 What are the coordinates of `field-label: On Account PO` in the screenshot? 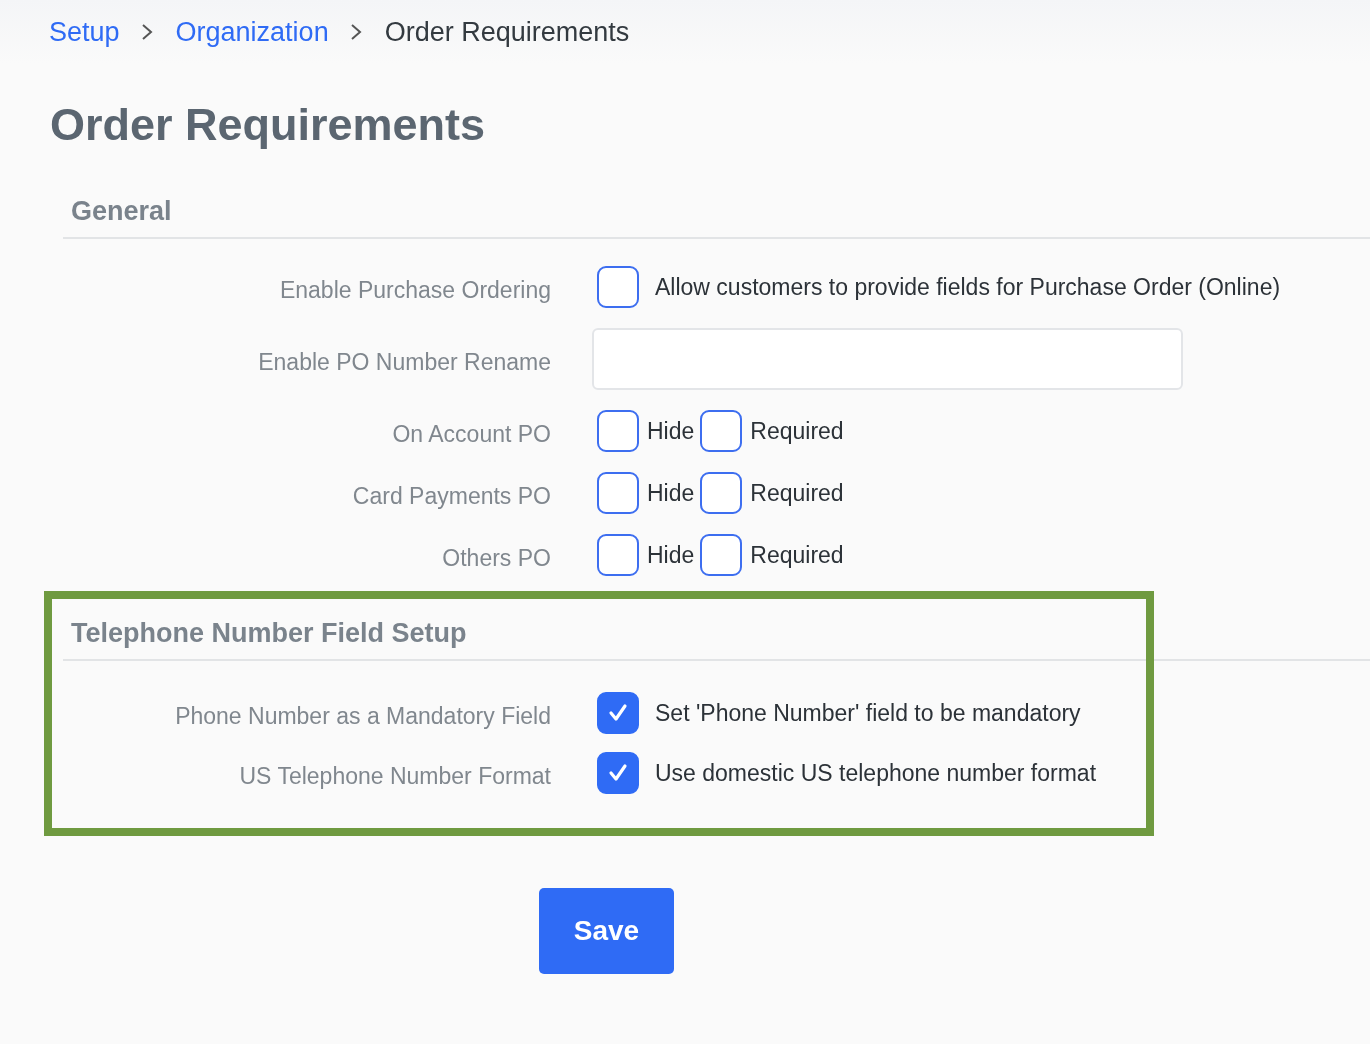 It's located at (471, 433).